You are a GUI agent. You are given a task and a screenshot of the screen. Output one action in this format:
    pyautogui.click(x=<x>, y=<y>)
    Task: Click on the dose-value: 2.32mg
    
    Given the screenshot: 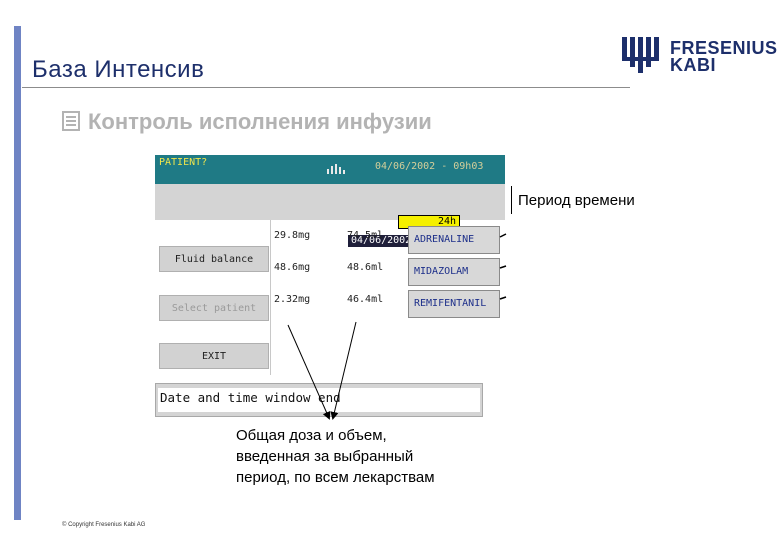 What is the action you would take?
    pyautogui.click(x=292, y=299)
    